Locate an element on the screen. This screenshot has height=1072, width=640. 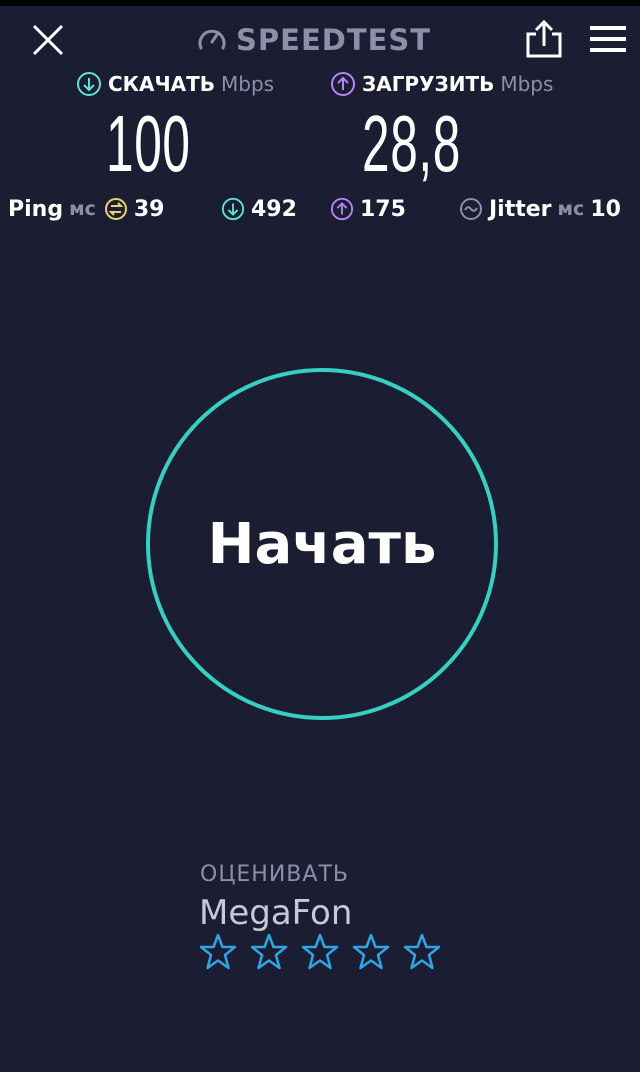
upload-unit: Mbps is located at coordinates (527, 84).